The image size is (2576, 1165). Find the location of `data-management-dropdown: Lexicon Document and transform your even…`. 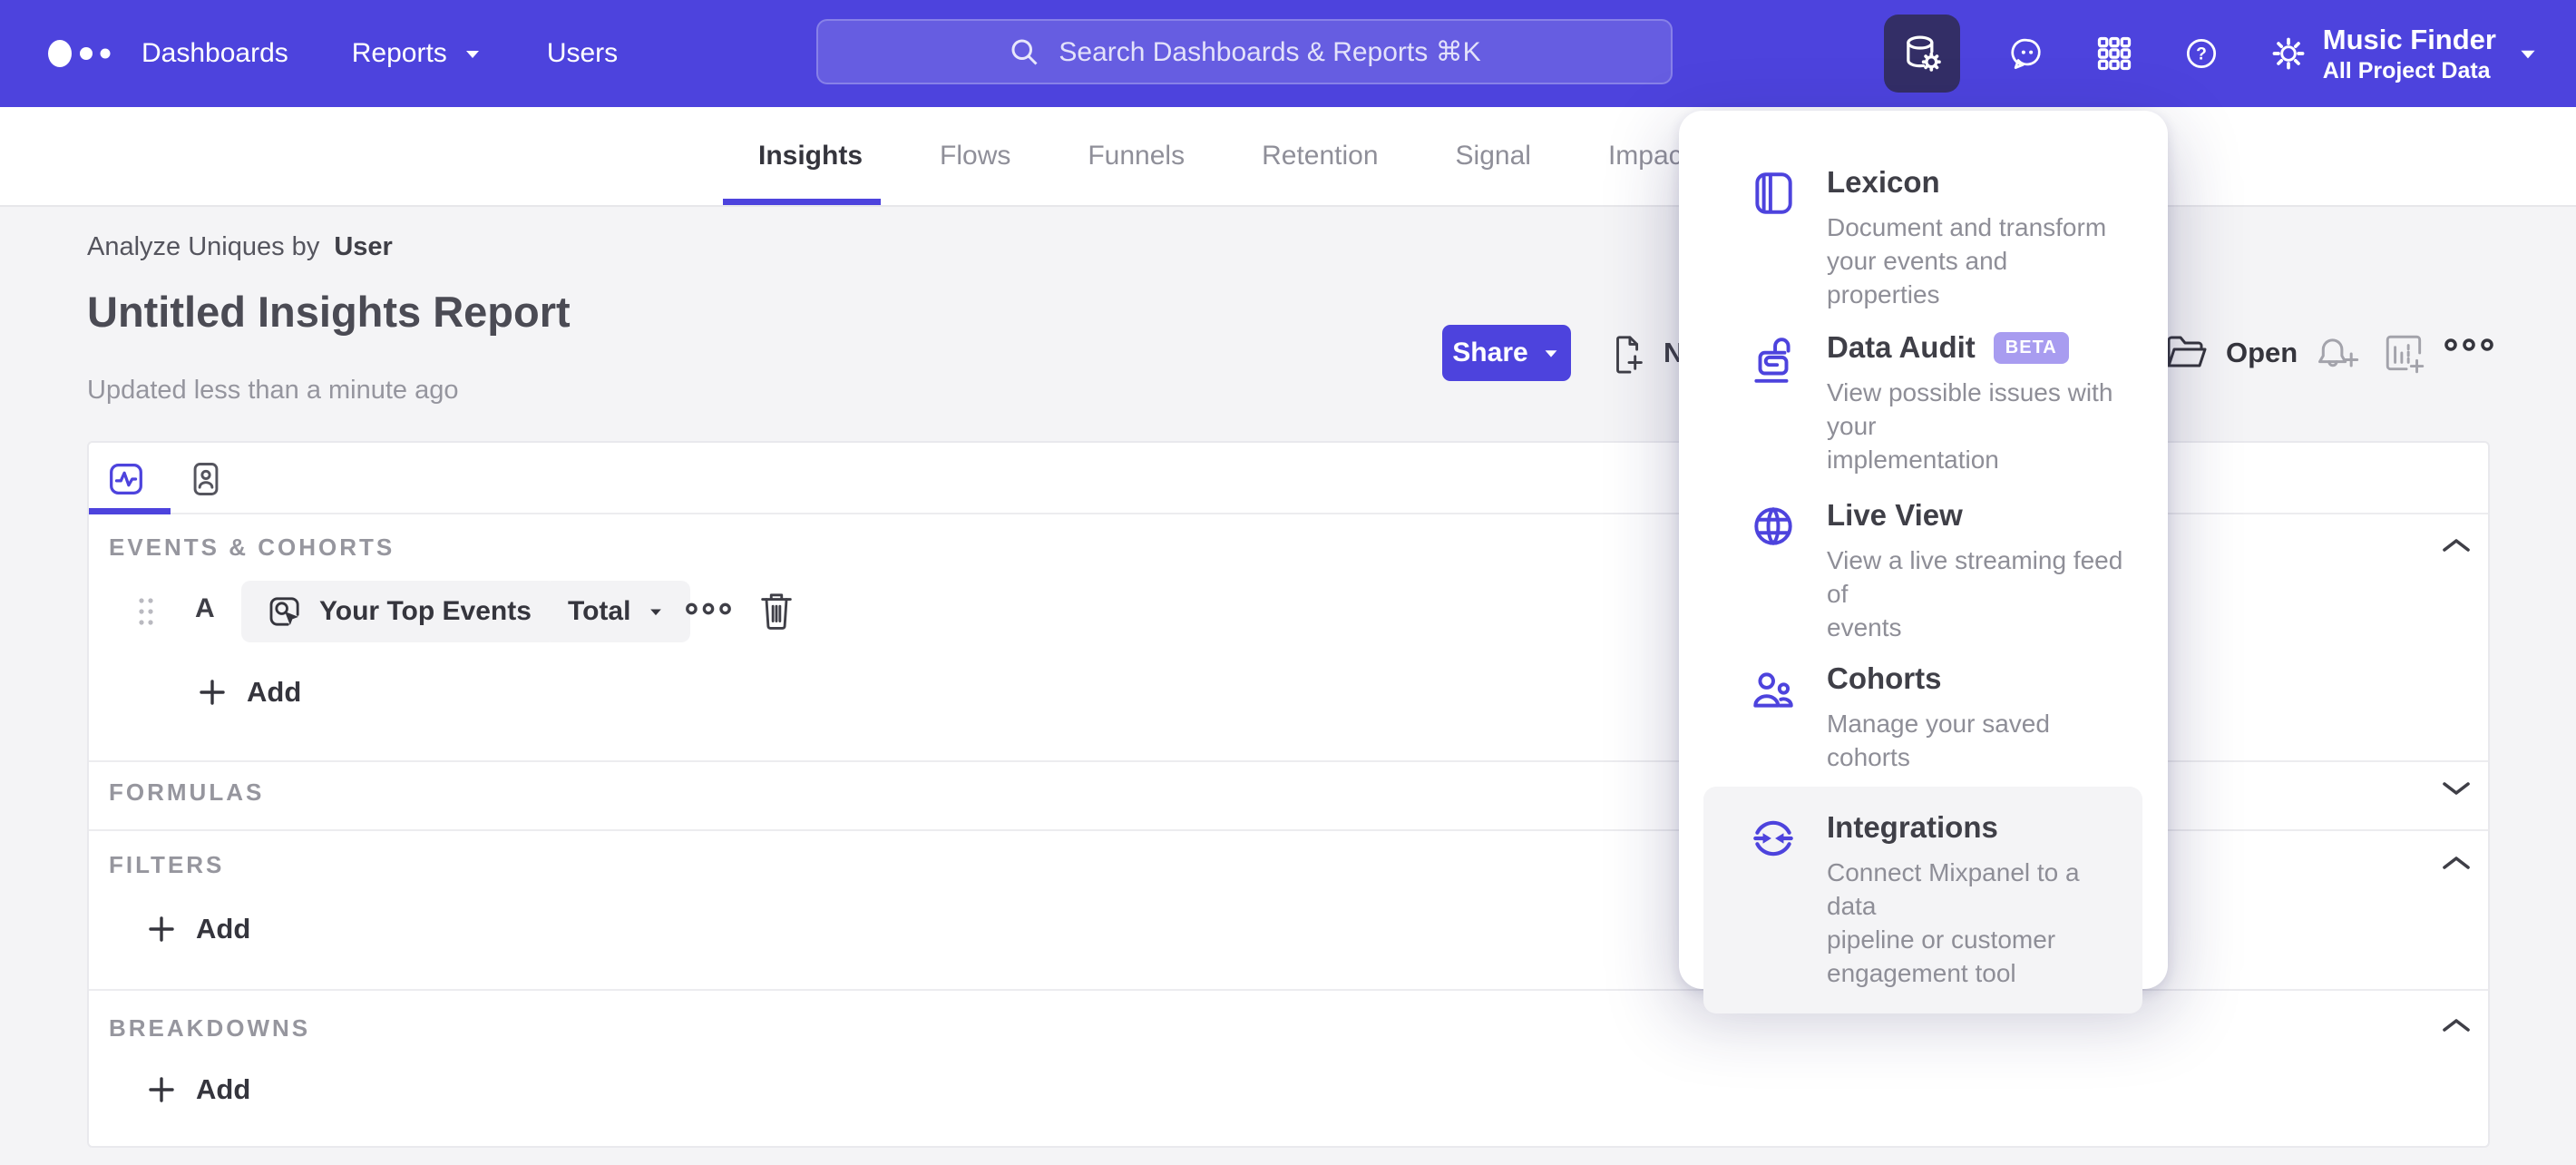

data-management-dropdown: Lexicon Document and transform your even… is located at coordinates (1923, 562).